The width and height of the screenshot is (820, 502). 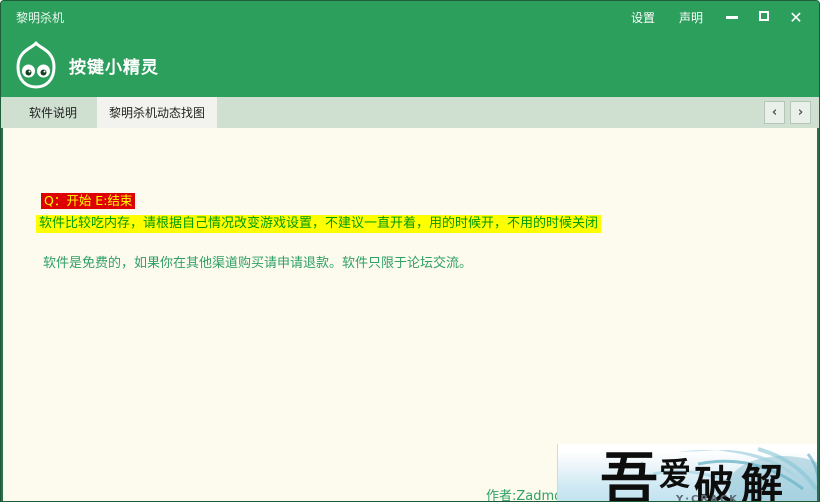 I want to click on title-bar: 黎明杀机 设置 声明 ✕, so click(x=410, y=17).